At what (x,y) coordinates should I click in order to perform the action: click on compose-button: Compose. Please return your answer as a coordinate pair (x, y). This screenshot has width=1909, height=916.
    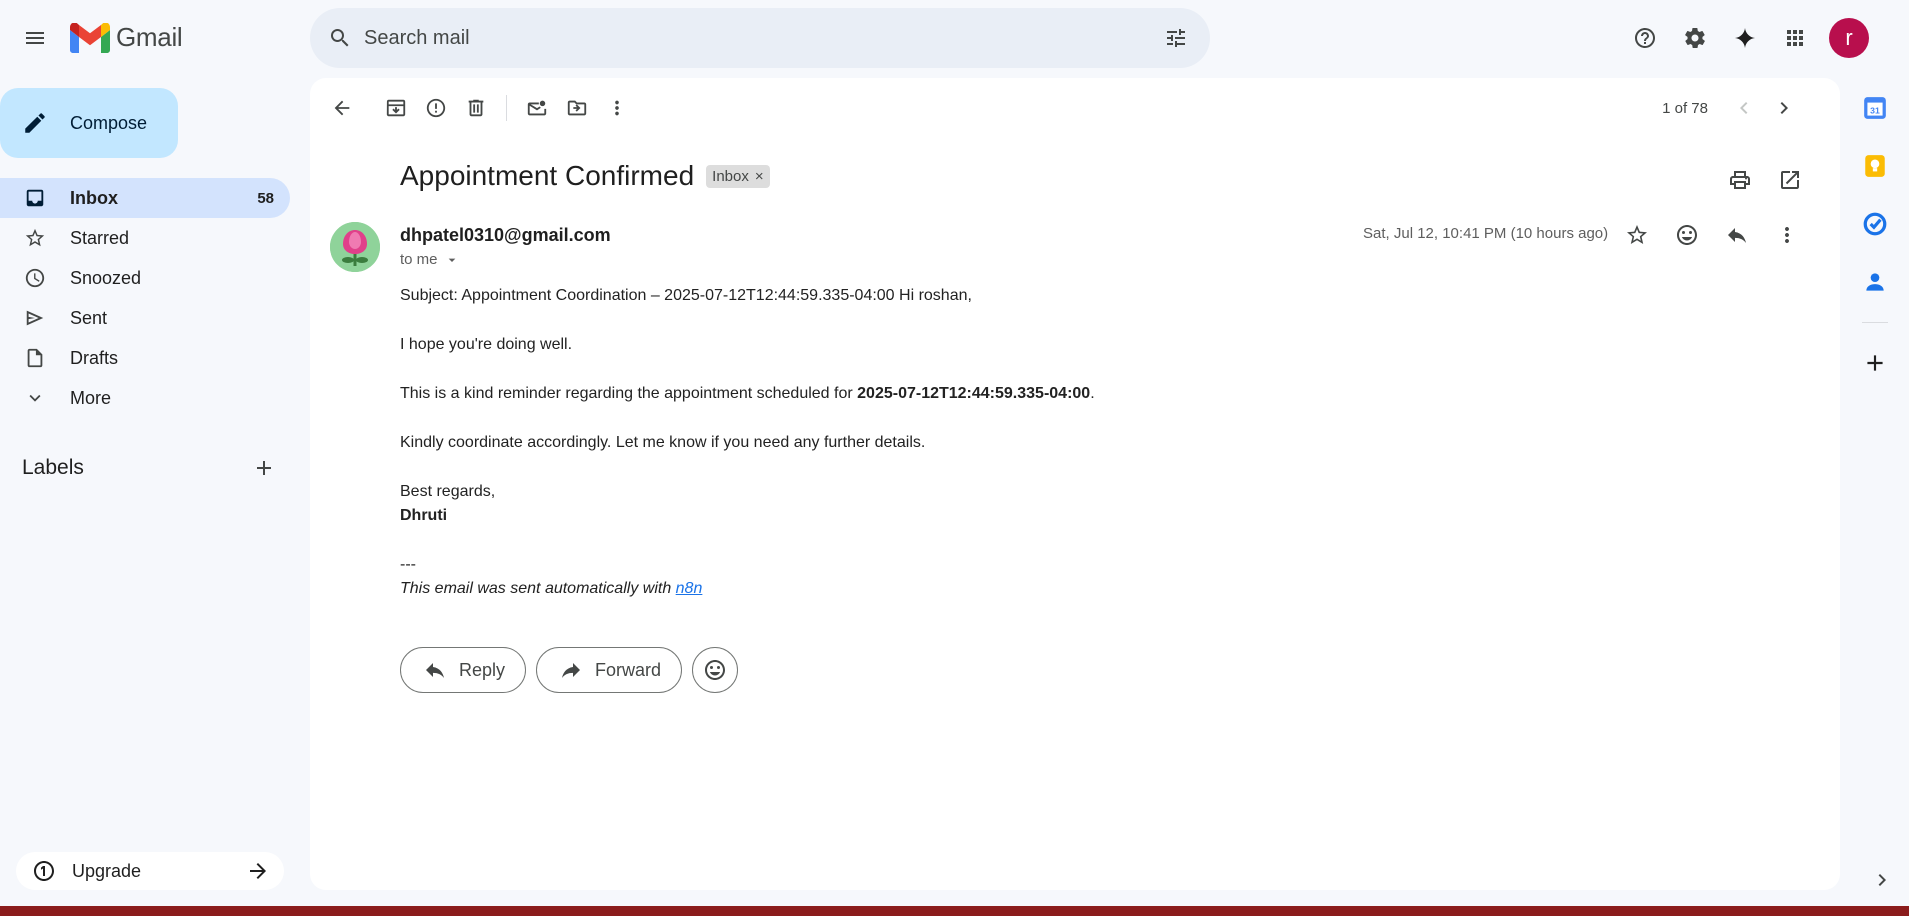
    Looking at the image, I should click on (89, 123).